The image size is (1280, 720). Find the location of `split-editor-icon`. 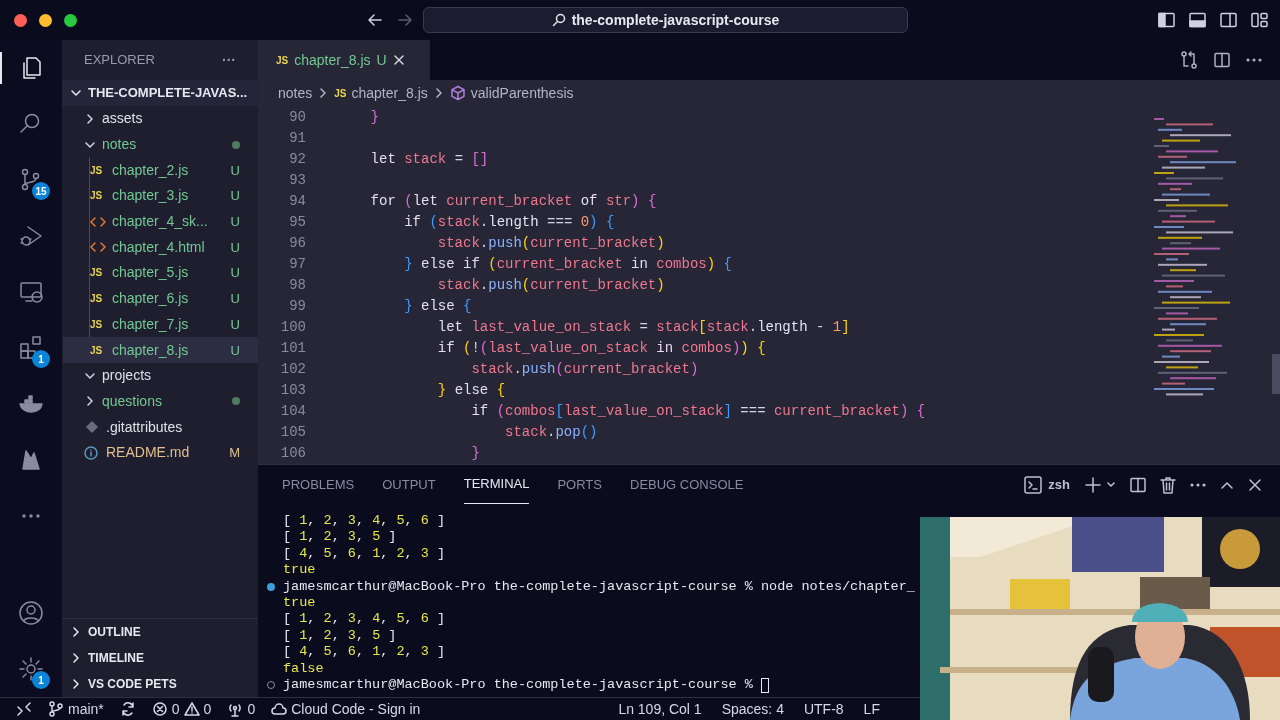

split-editor-icon is located at coordinates (1222, 60).